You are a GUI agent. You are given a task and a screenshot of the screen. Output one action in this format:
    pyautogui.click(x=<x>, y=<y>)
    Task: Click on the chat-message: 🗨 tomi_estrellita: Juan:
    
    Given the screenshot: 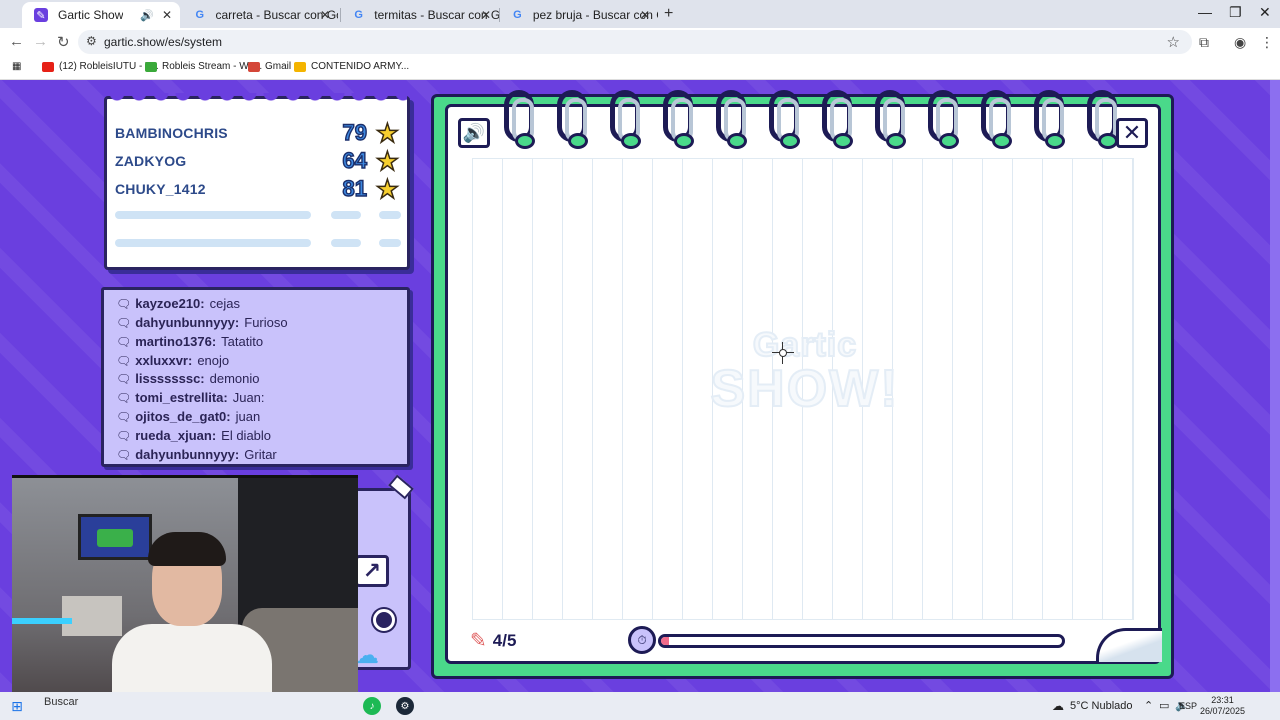 What is the action you would take?
    pyautogui.click(x=190, y=397)
    